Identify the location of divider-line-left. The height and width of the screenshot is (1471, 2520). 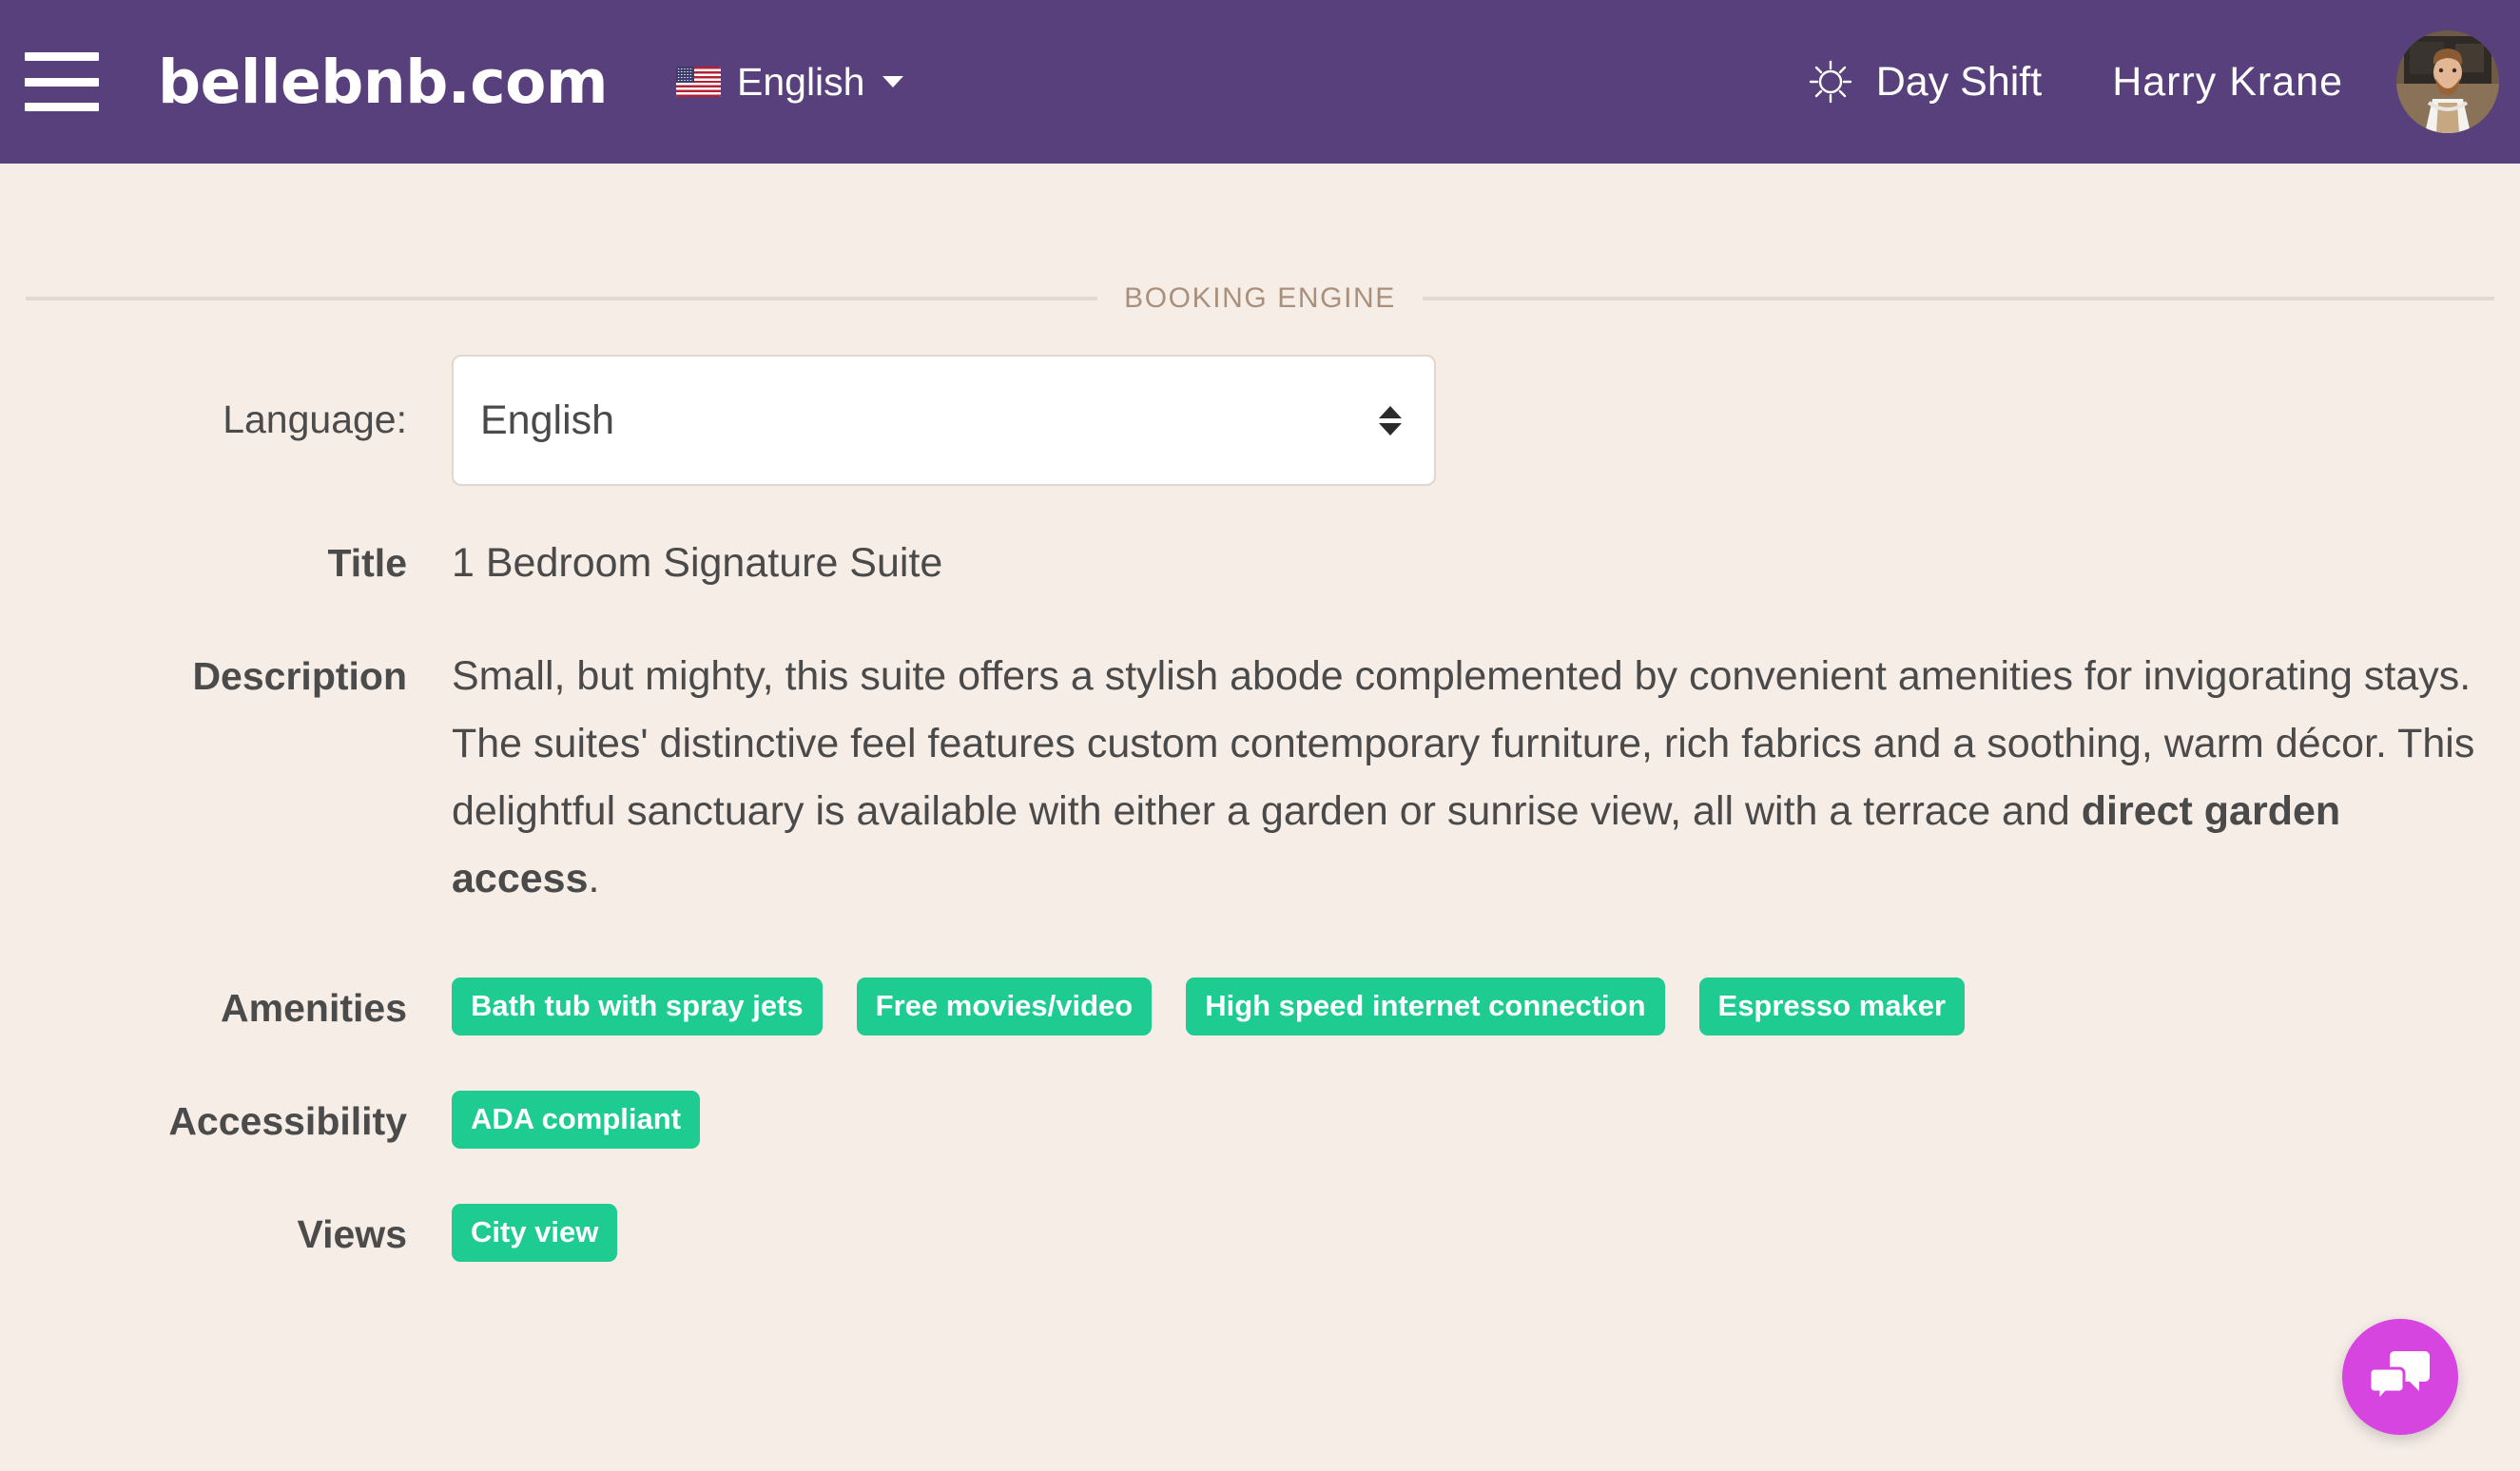
(562, 298).